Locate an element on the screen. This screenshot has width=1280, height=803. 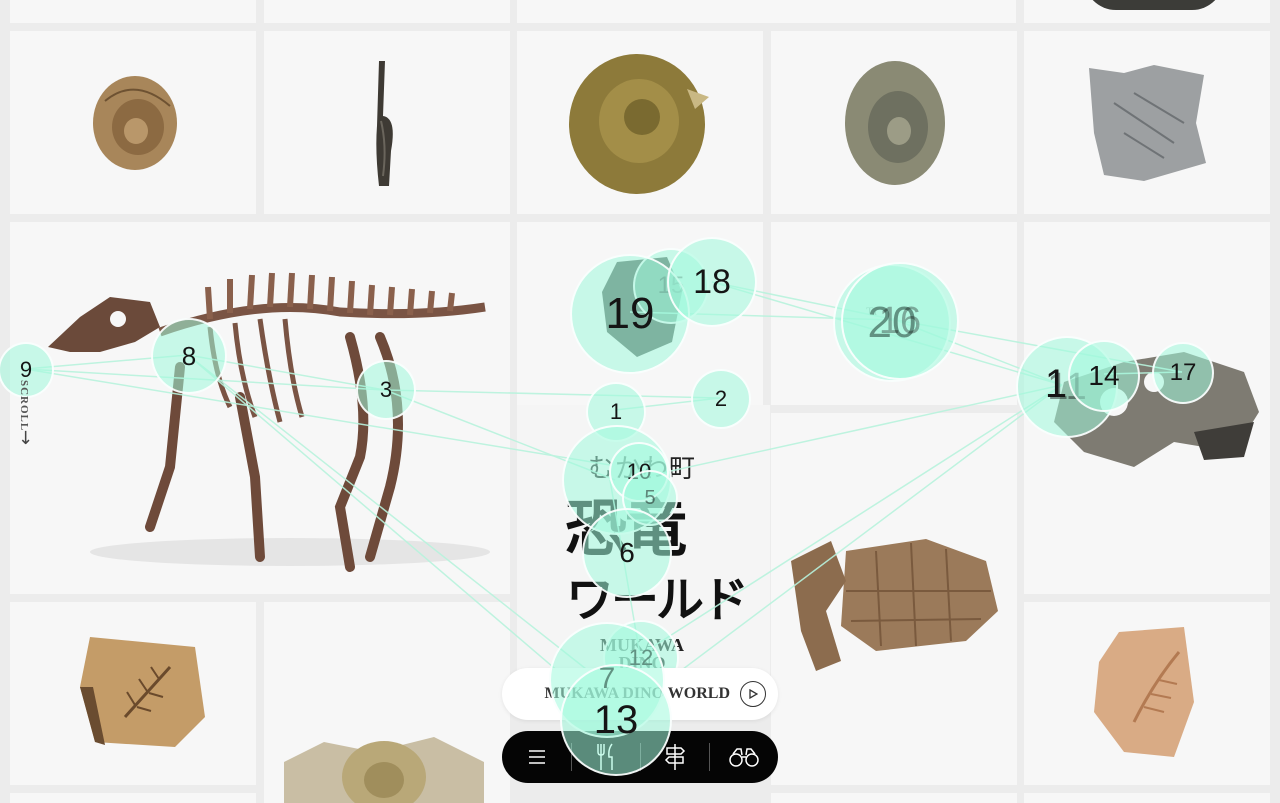
bubble-node-3: 3 is located at coordinates (386, 390).